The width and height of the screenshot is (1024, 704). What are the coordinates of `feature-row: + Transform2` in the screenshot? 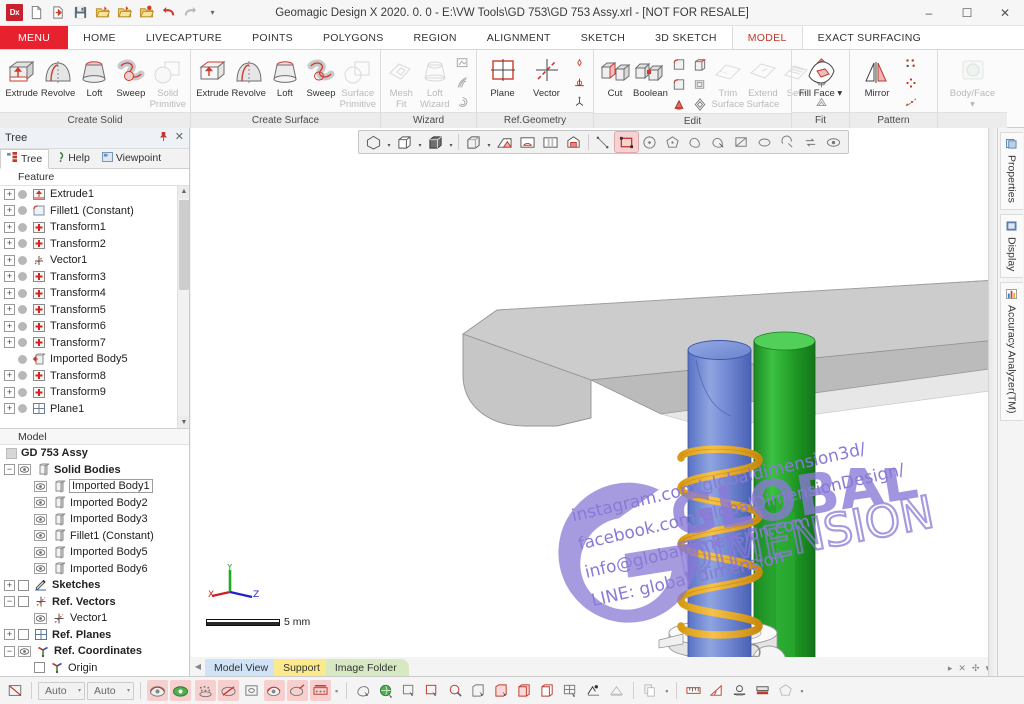 It's located at (94, 243).